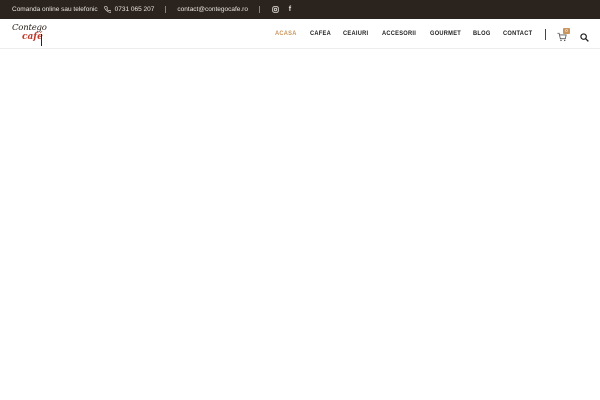 The height and width of the screenshot is (400, 600). I want to click on nav-item-cafea: CAFEA, so click(320, 33).